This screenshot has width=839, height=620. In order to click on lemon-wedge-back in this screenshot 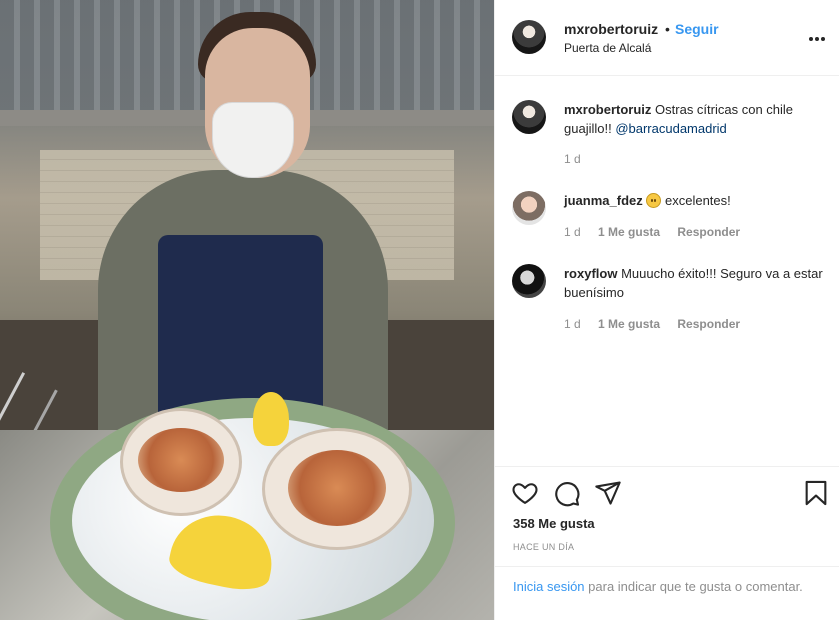, I will do `click(271, 419)`.